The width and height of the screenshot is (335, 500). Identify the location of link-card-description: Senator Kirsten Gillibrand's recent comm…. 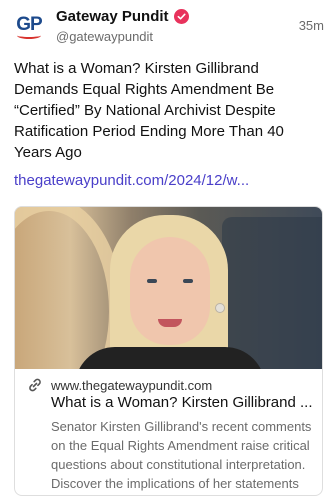
(181, 455).